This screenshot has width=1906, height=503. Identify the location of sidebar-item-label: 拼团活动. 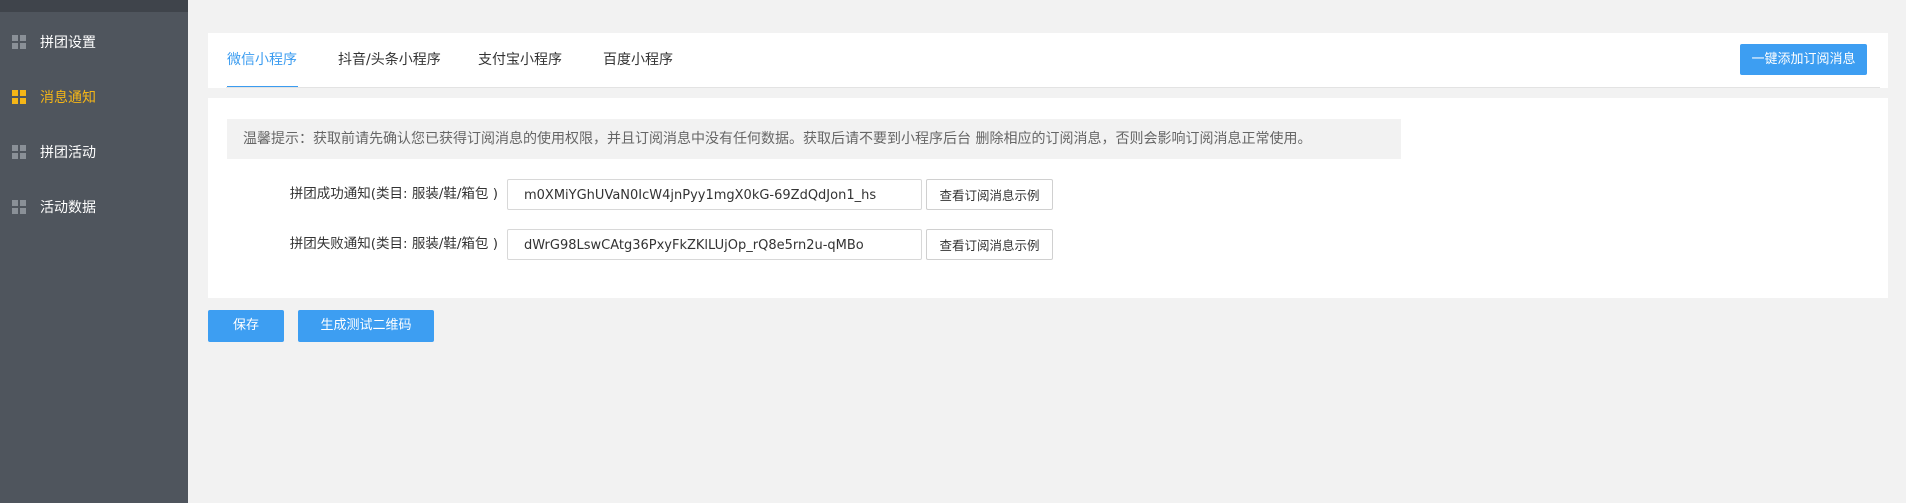
(68, 153).